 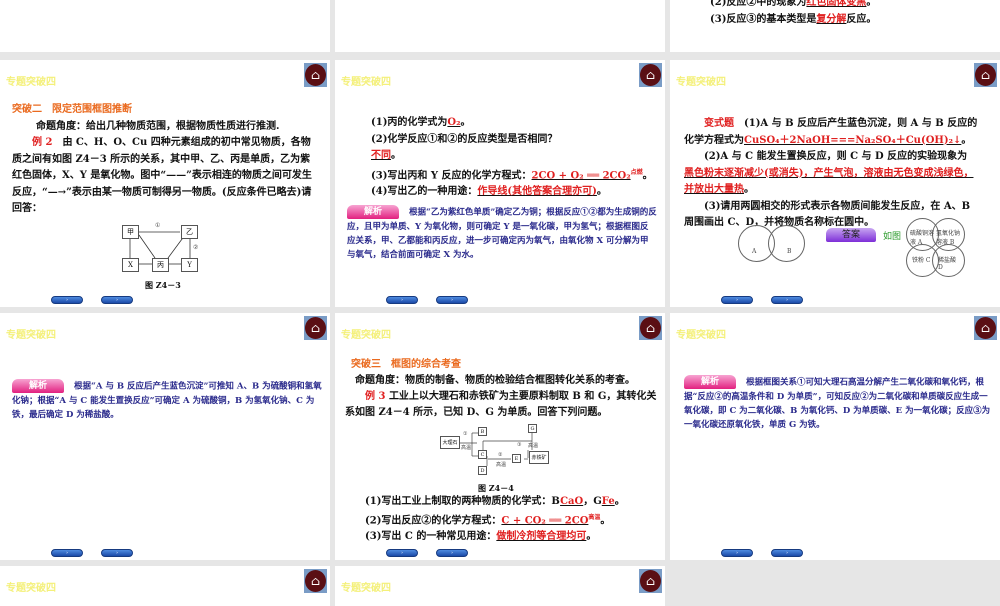 What do you see at coordinates (496, 488) in the screenshot?
I see `figure-caption: 图 Z4－4` at bounding box center [496, 488].